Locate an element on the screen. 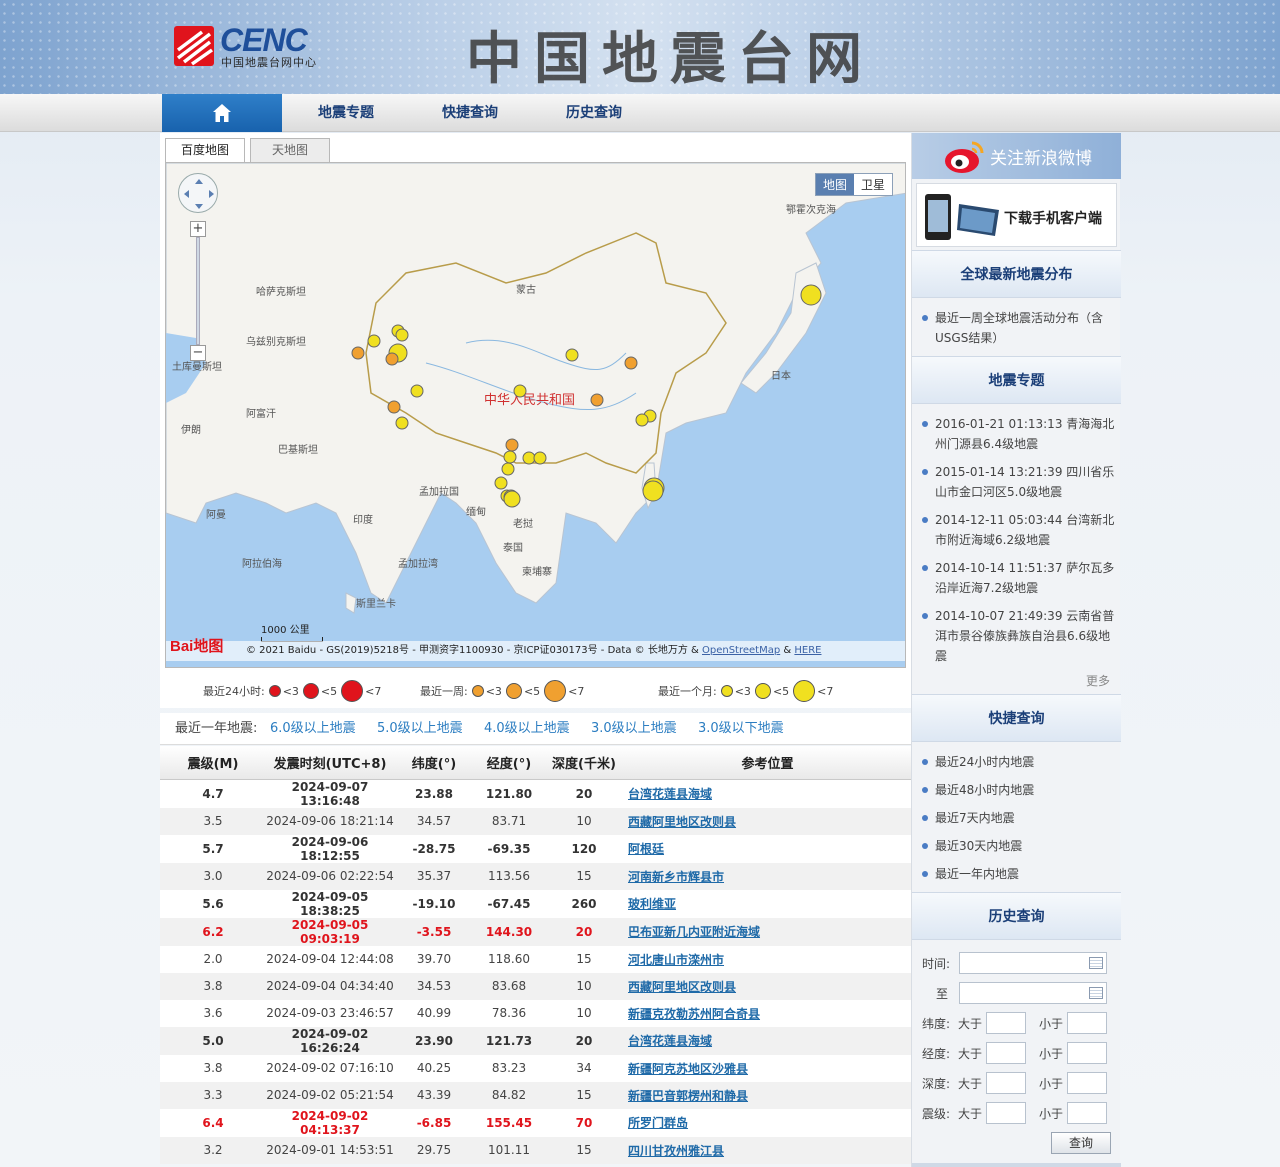 This screenshot has width=1280, height=1167. tab-tianditu: 天地图 is located at coordinates (290, 150).